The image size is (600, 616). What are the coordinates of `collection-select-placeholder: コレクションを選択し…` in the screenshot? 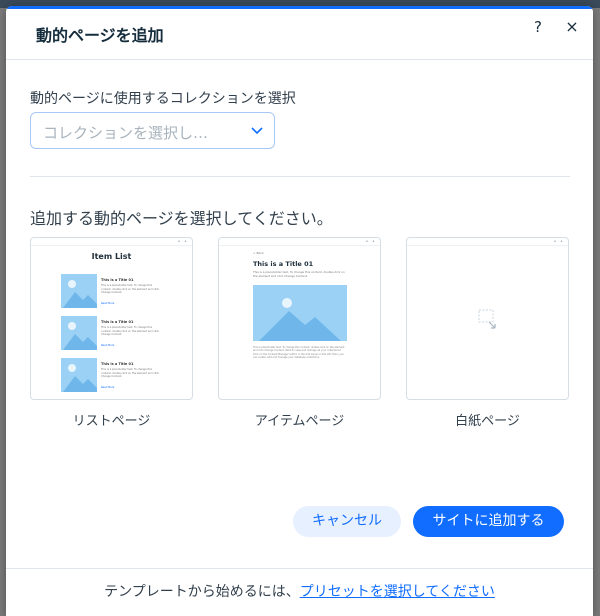 It's located at (126, 133).